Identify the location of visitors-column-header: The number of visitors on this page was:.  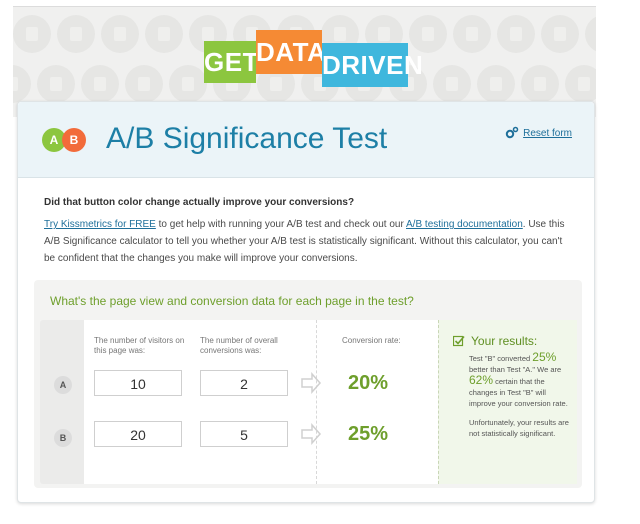
(139, 345).